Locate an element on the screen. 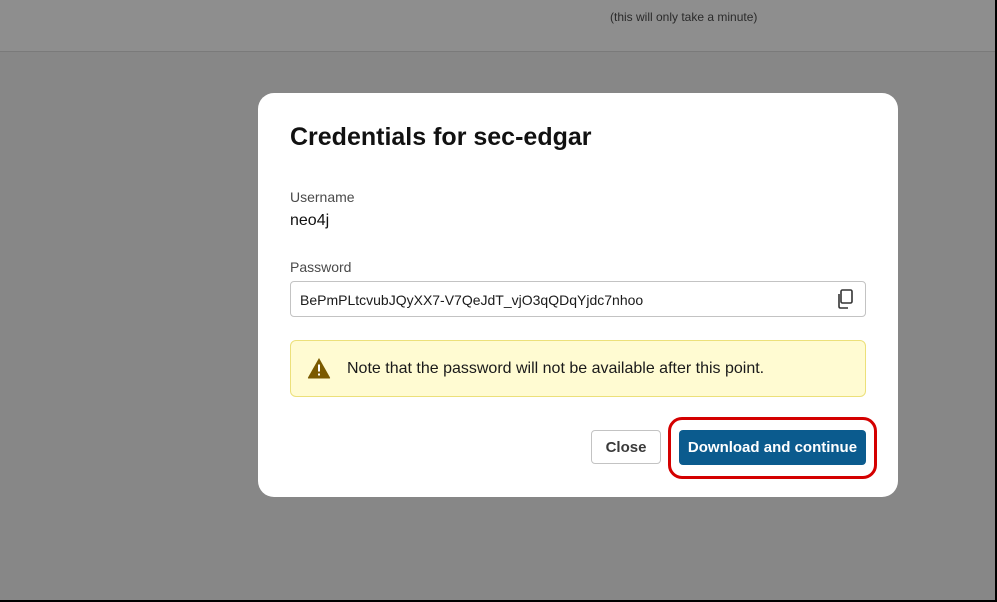 This screenshot has width=997, height=602. loading-subtitle: (this will only take a minute) is located at coordinates (684, 17).